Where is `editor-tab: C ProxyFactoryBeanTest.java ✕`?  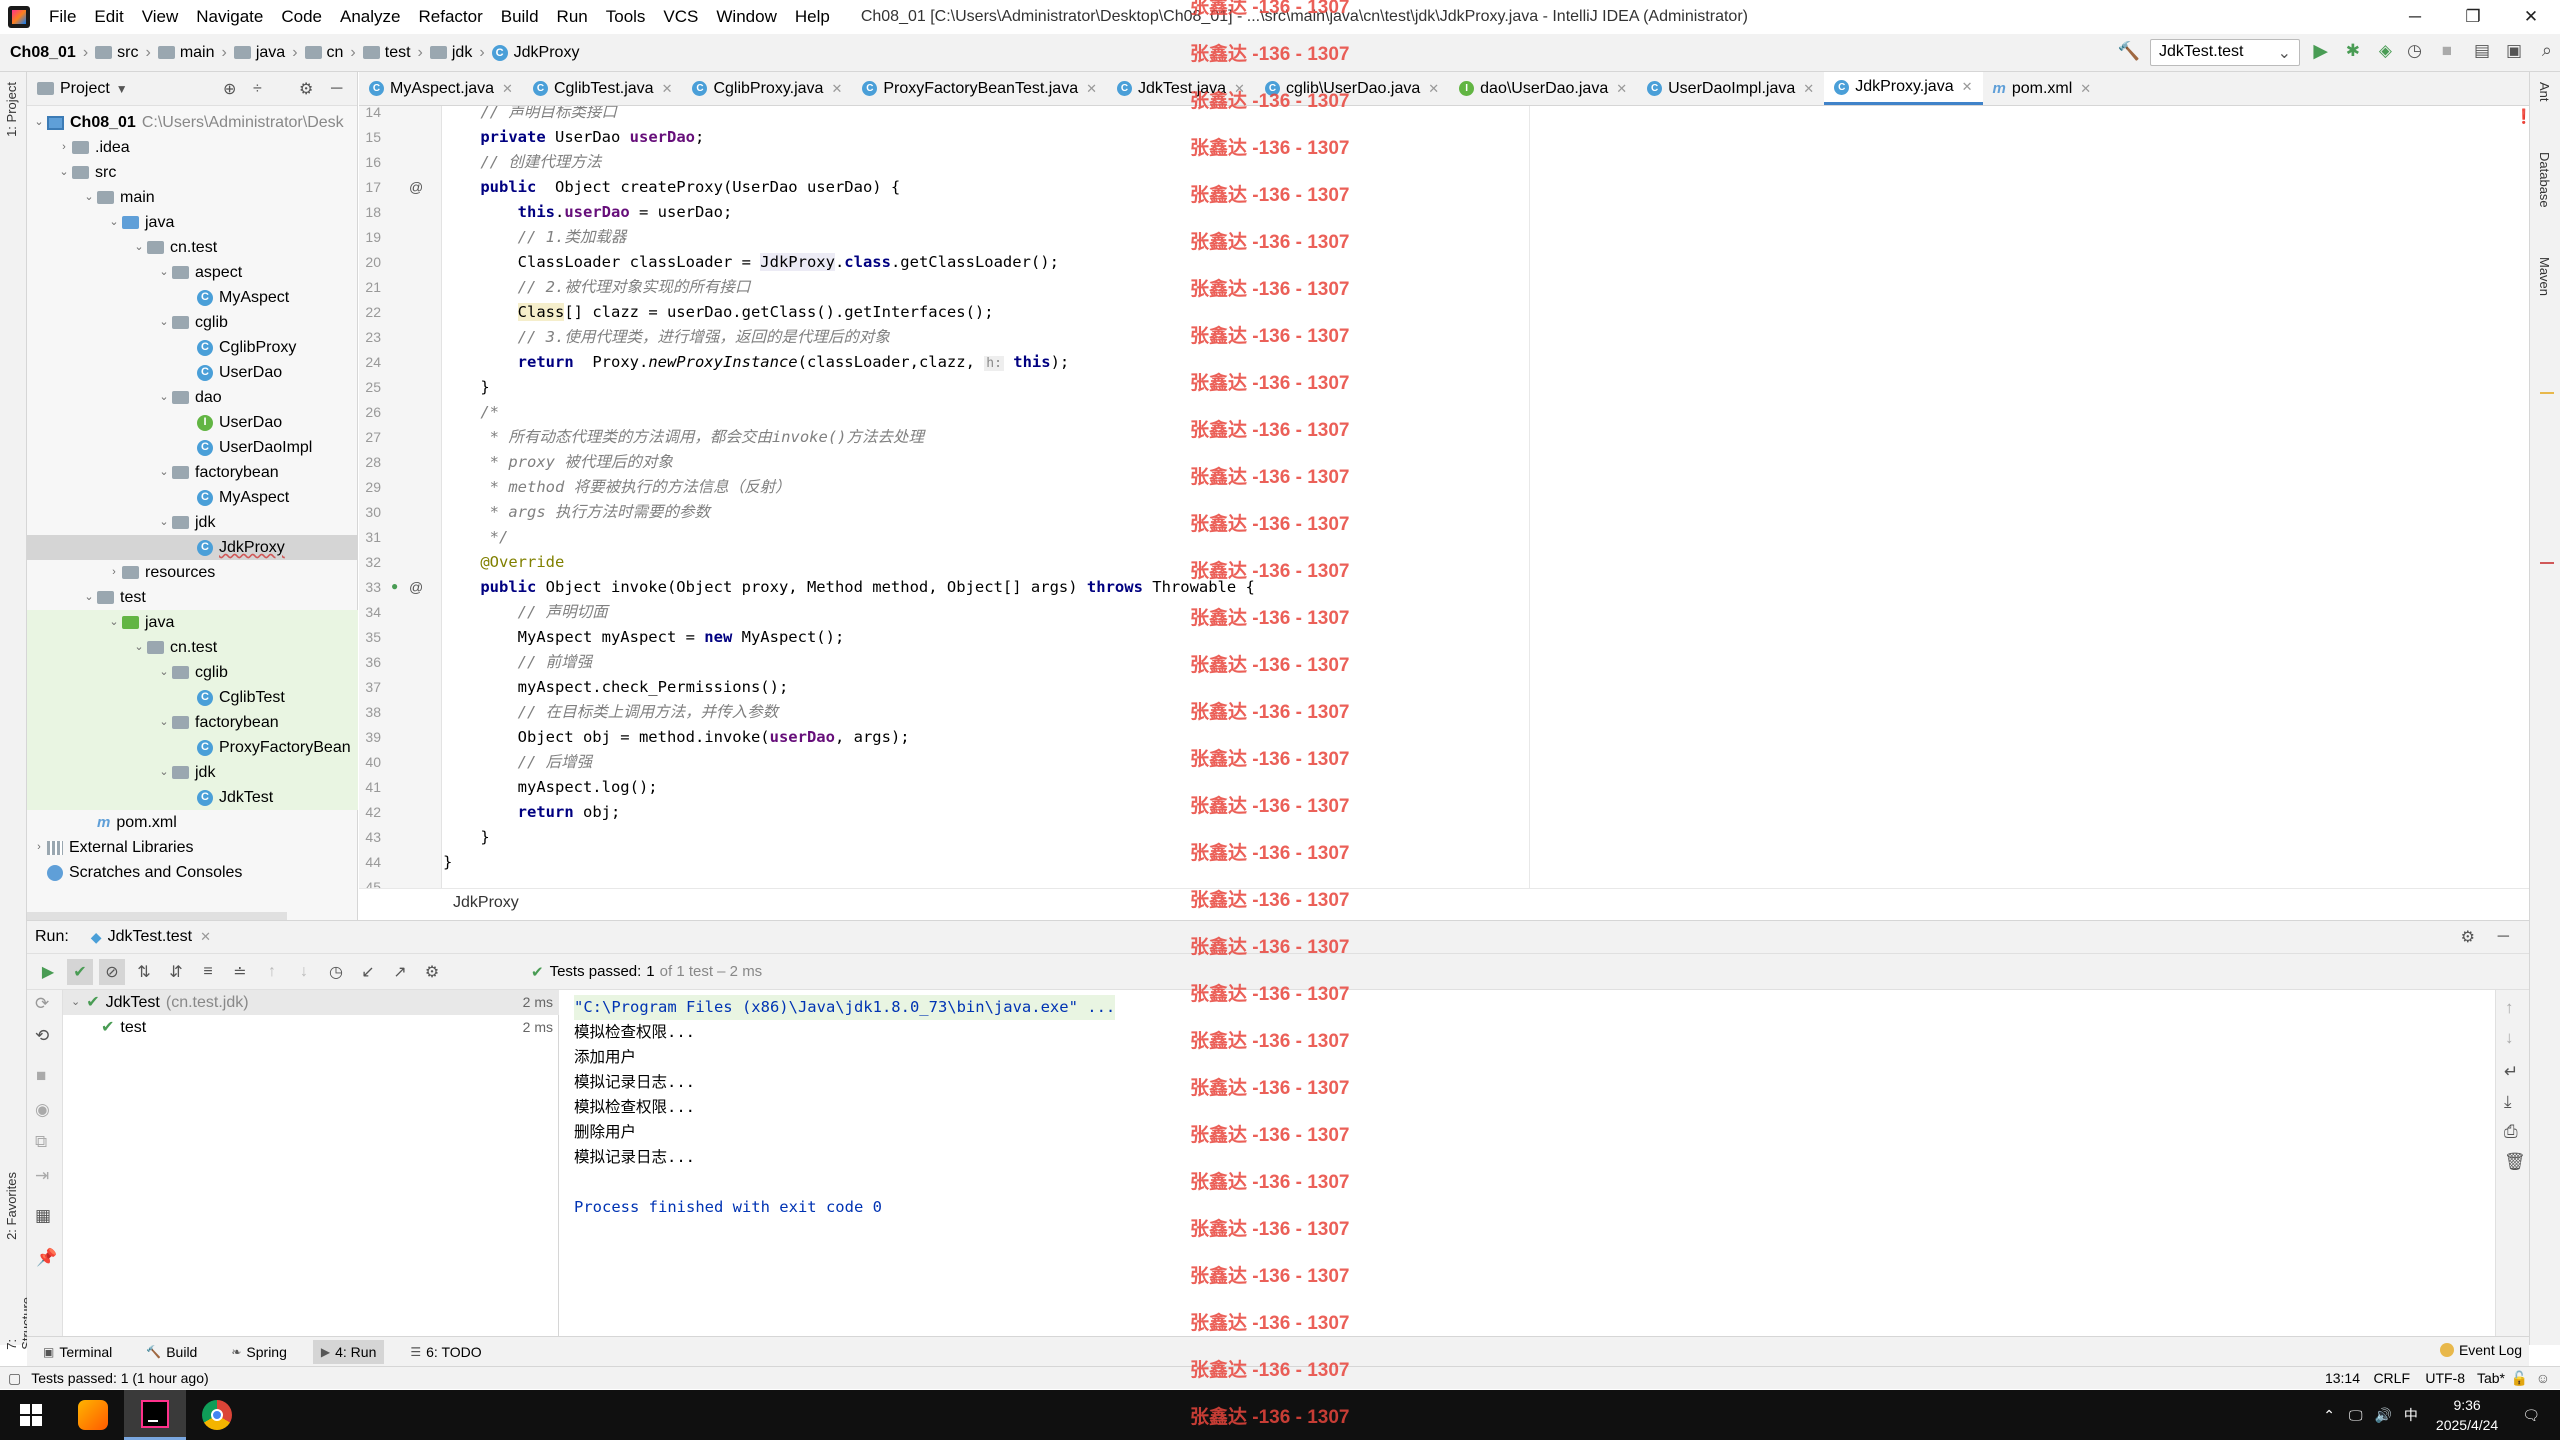
editor-tab: C ProxyFactoryBeanTest.java ✕ is located at coordinates (979, 88).